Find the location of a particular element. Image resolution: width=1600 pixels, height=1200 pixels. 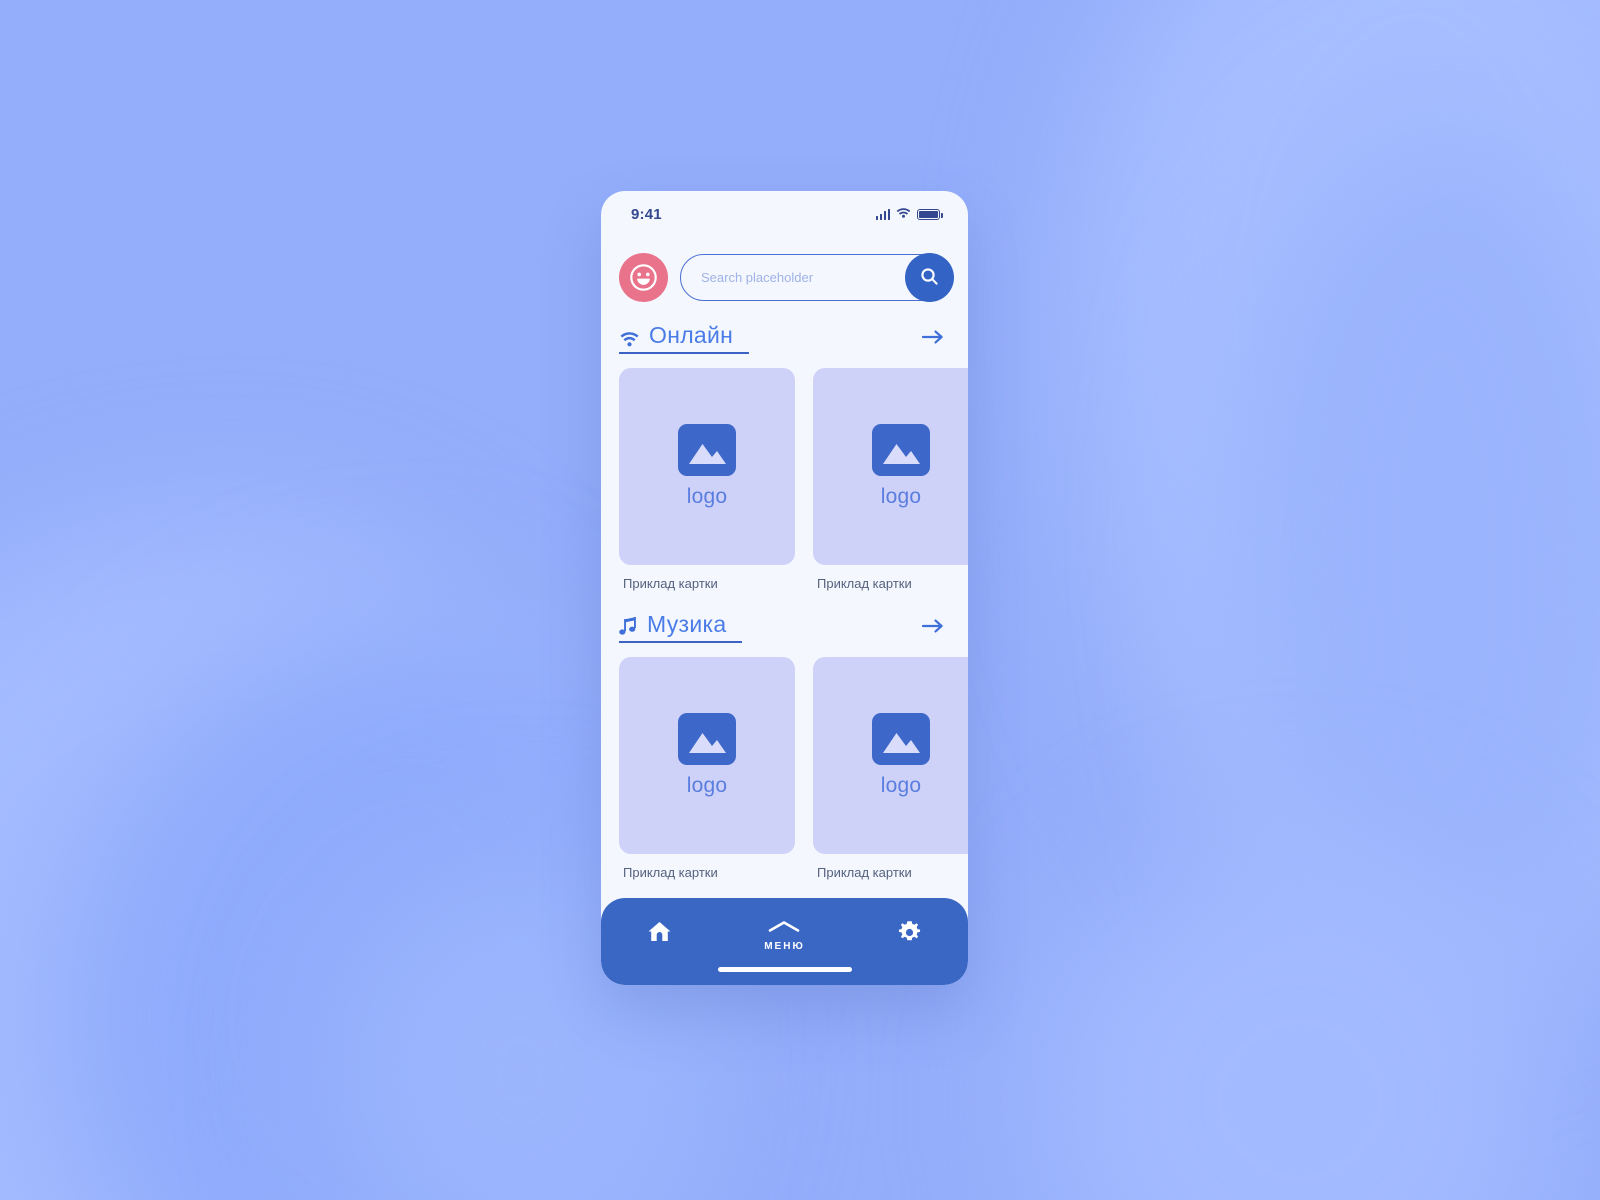

section-title: Онлайн is located at coordinates (691, 335).